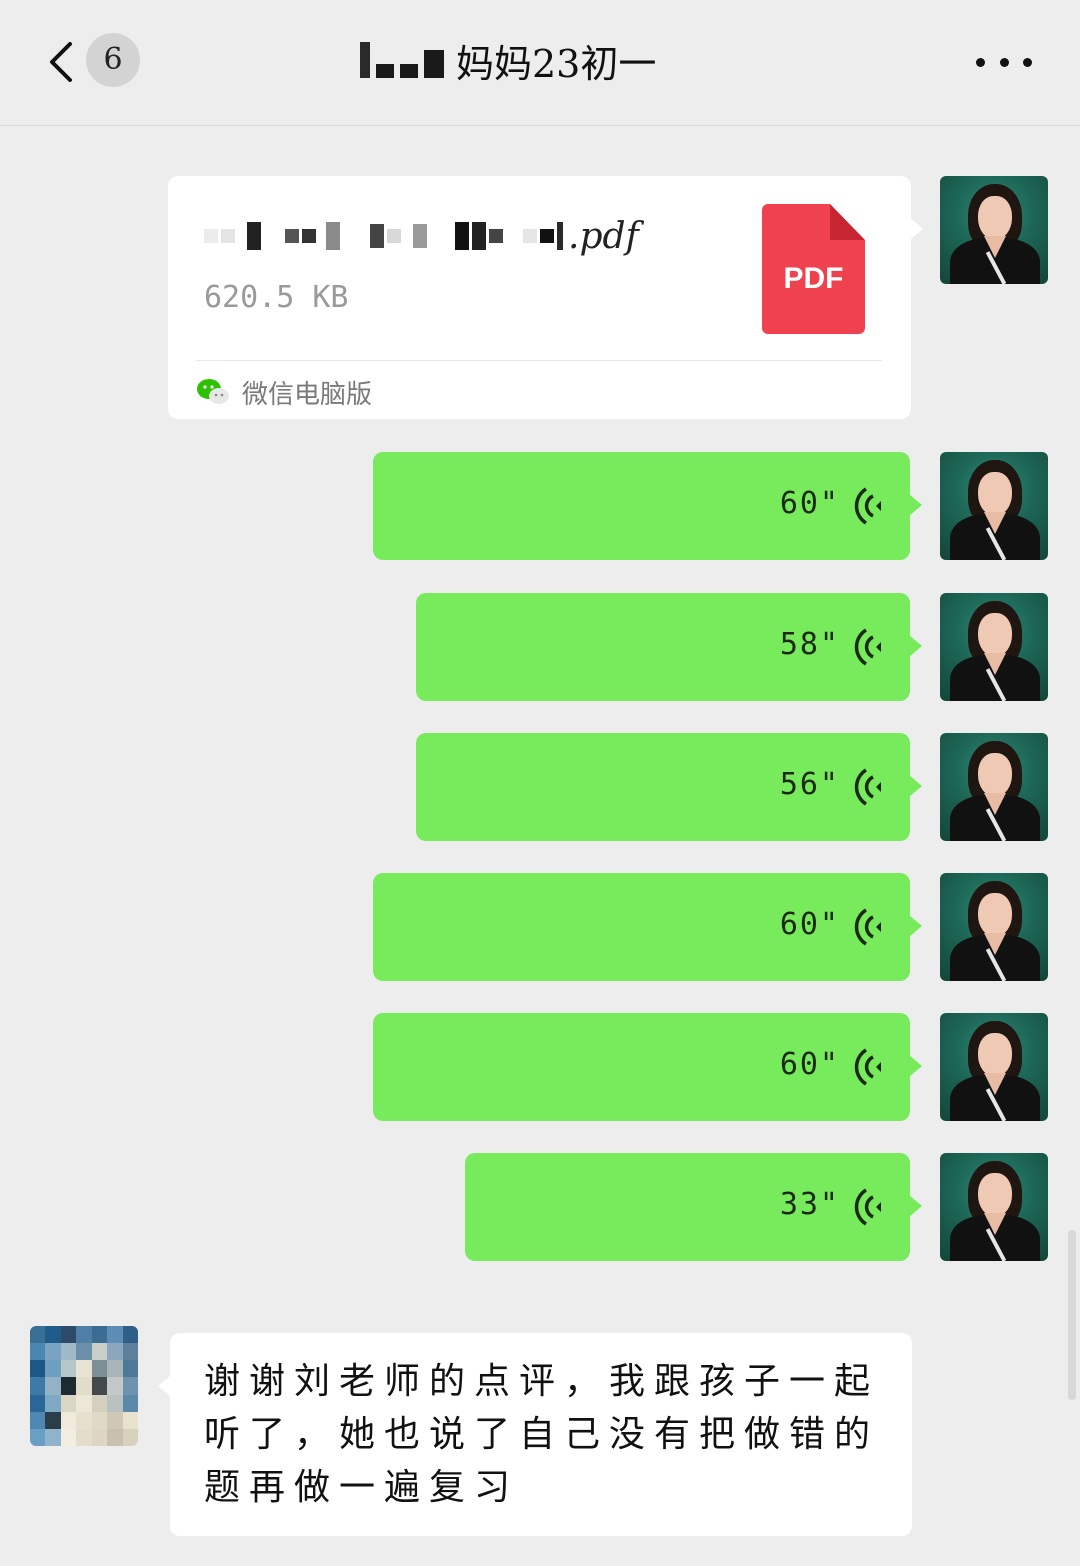  Describe the element at coordinates (809, 1204) in the screenshot. I see `voice-duration: 33"` at that location.